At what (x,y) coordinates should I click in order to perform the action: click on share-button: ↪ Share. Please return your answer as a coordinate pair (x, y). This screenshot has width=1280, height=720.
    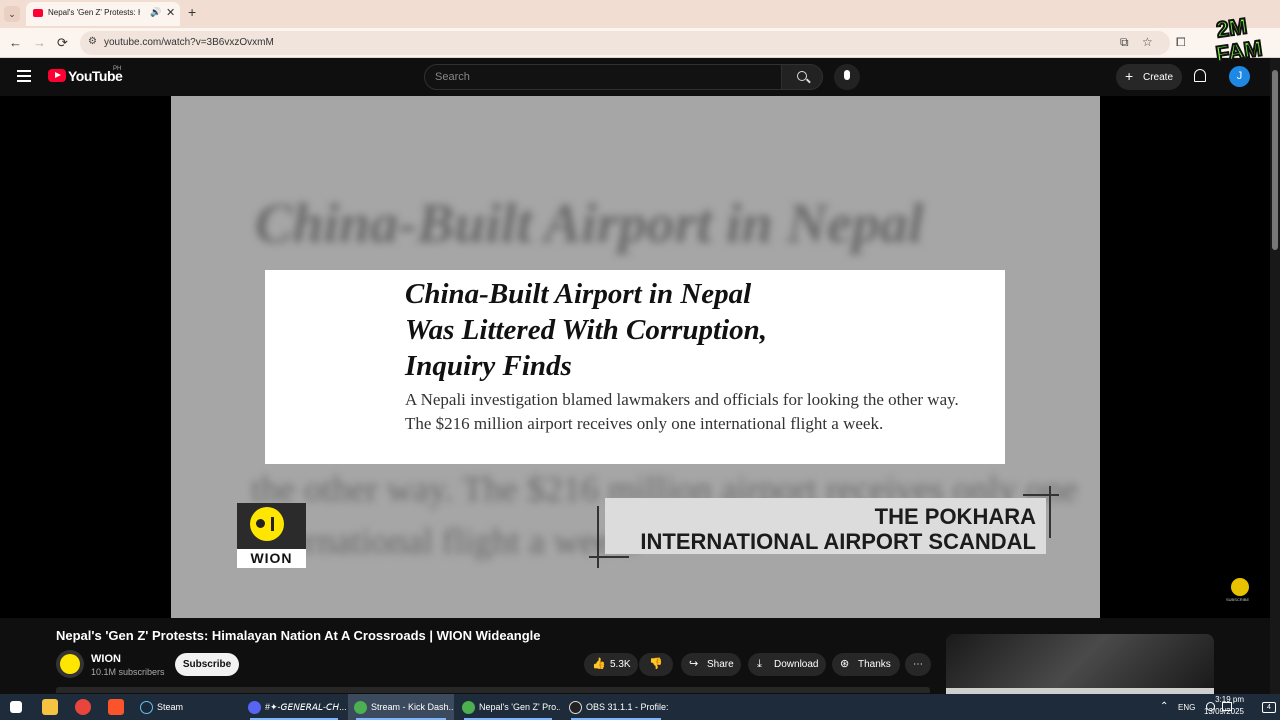
    Looking at the image, I should click on (711, 664).